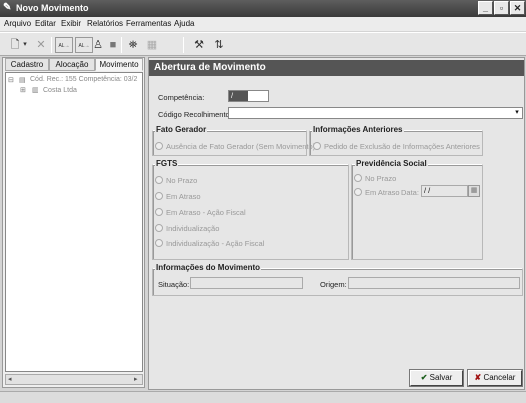  What do you see at coordinates (83, 79) in the screenshot?
I see `tree-item-competencia: Cód. Rec.: 155 Competência: 03/2` at bounding box center [83, 79].